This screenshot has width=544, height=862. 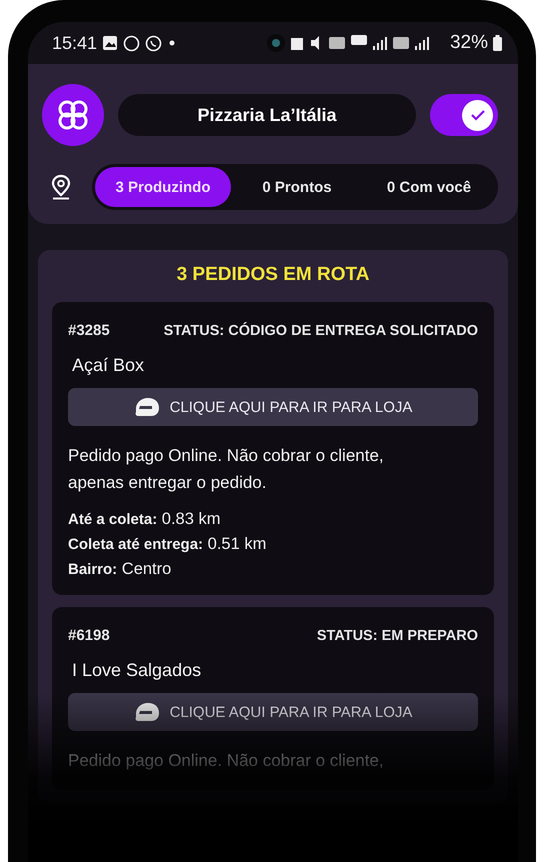 What do you see at coordinates (75, 43) in the screenshot?
I see `status-time: 15:41` at bounding box center [75, 43].